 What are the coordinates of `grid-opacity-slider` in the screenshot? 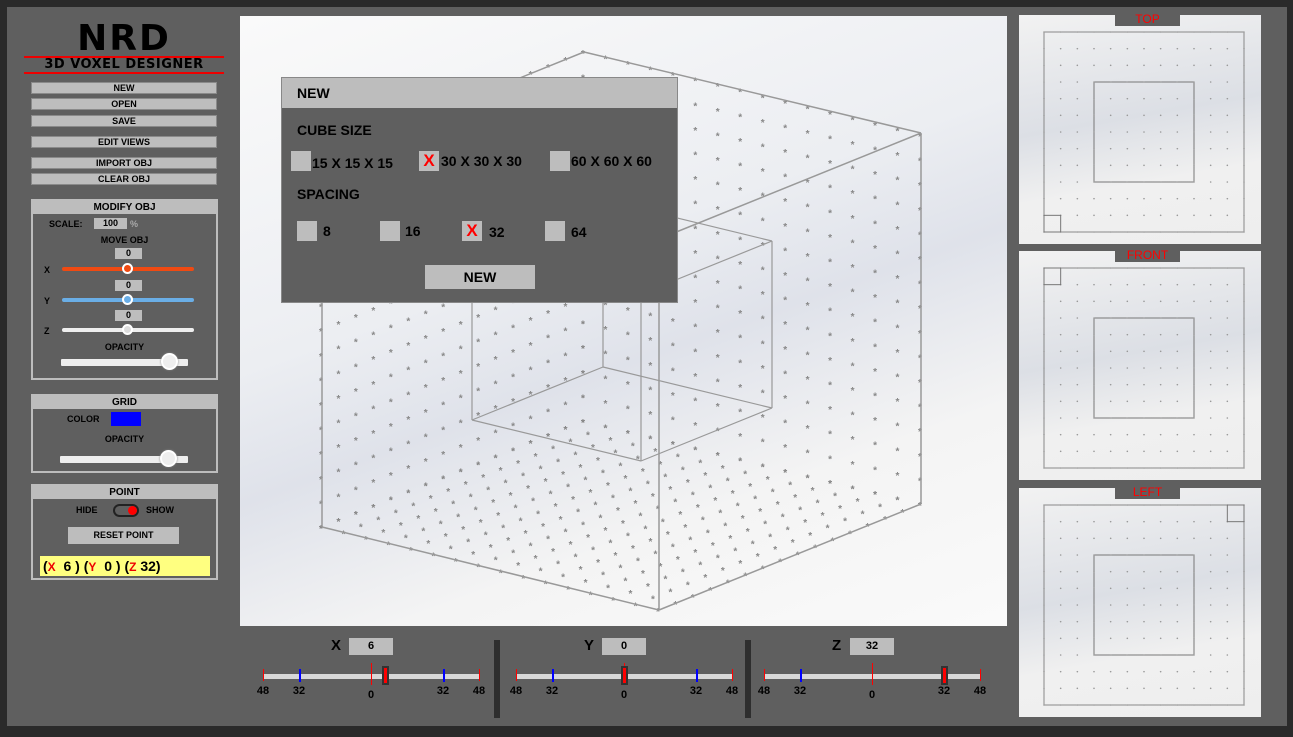 It's located at (124, 458).